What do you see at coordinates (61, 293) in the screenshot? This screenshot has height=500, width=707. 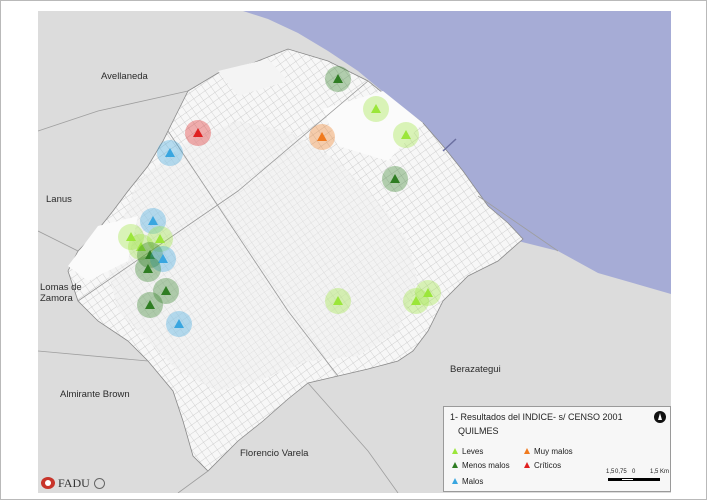 I see `place-label-lomas-de-zamora: Lomas de Zamora` at bounding box center [61, 293].